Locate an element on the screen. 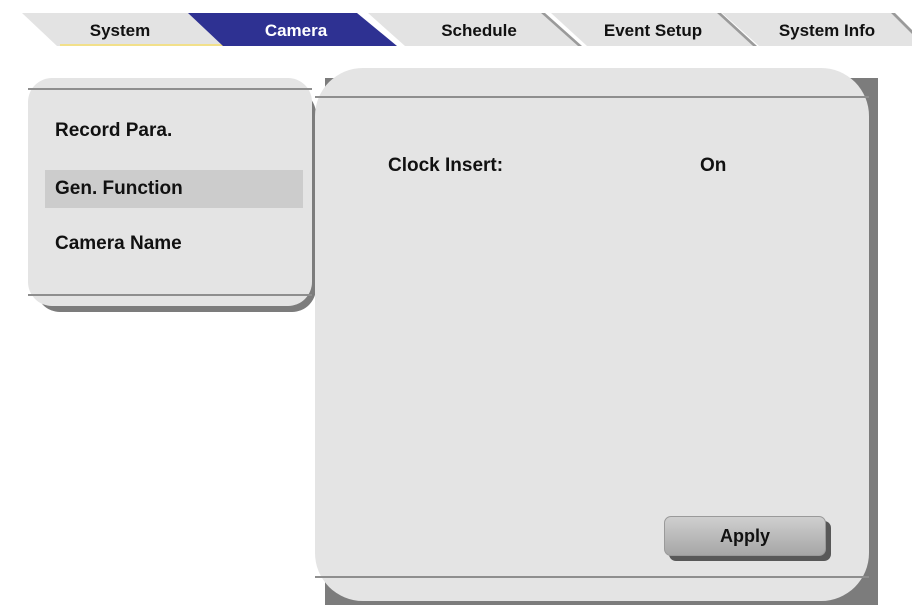  main-top-divider is located at coordinates (592, 97).